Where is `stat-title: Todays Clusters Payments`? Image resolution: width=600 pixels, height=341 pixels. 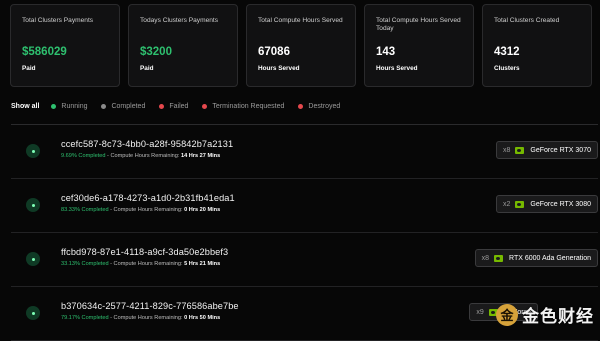 stat-title: Todays Clusters Payments is located at coordinates (179, 20).